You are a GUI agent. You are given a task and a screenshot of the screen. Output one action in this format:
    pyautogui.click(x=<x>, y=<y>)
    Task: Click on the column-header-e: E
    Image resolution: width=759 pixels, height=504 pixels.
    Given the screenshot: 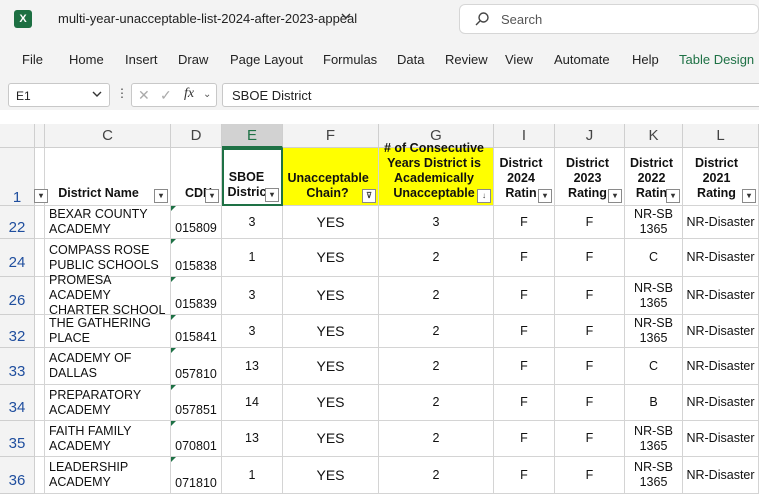 What is the action you would take?
    pyautogui.click(x=252, y=136)
    